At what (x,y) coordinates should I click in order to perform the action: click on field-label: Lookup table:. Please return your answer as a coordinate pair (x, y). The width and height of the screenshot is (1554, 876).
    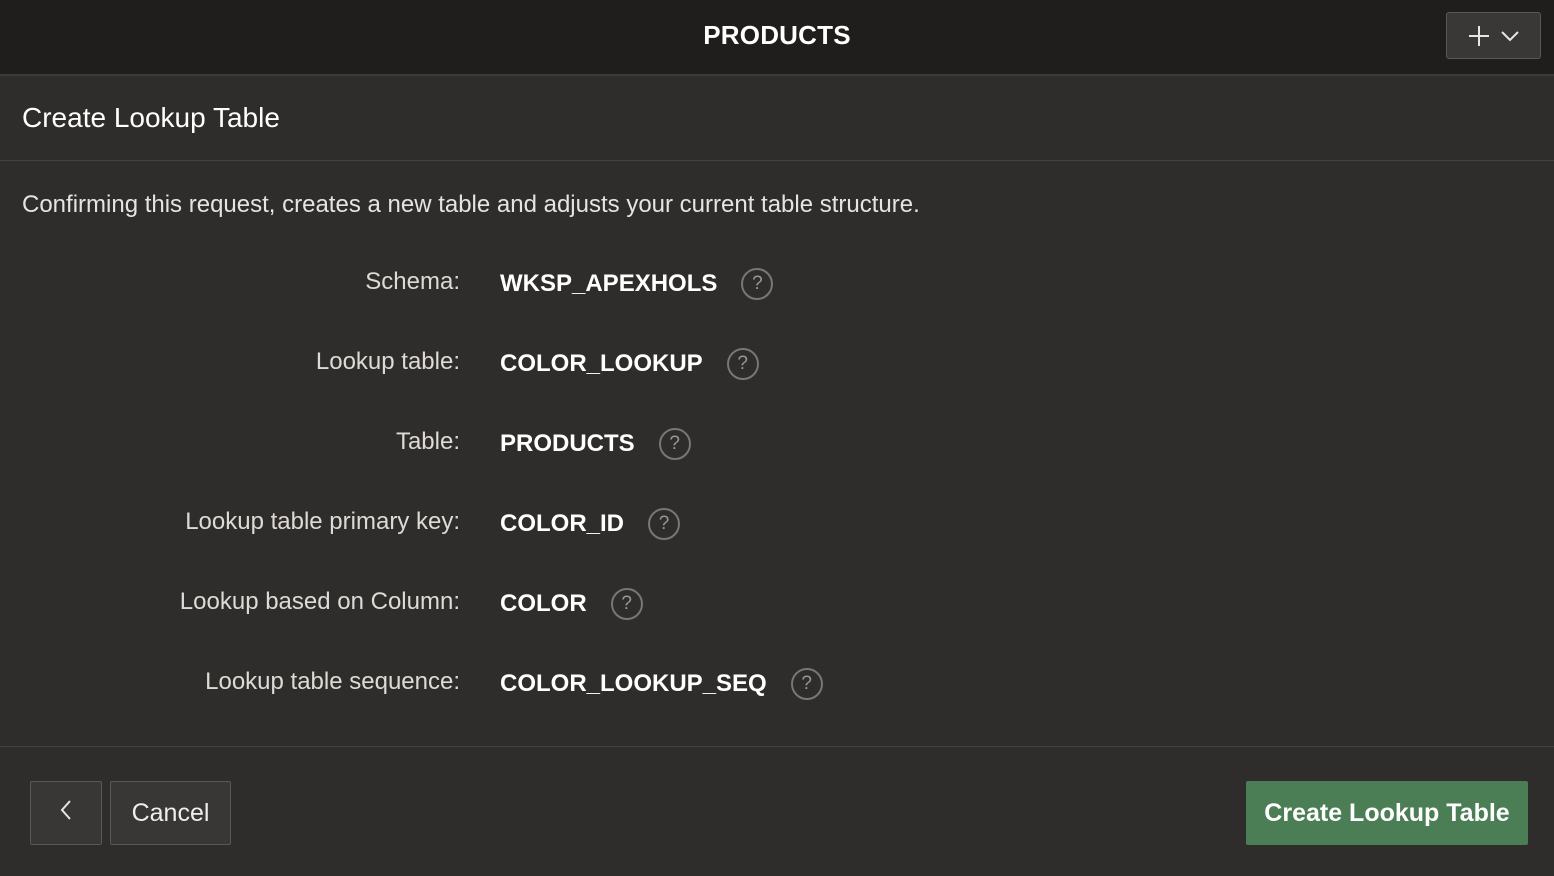
    Looking at the image, I should click on (387, 361).